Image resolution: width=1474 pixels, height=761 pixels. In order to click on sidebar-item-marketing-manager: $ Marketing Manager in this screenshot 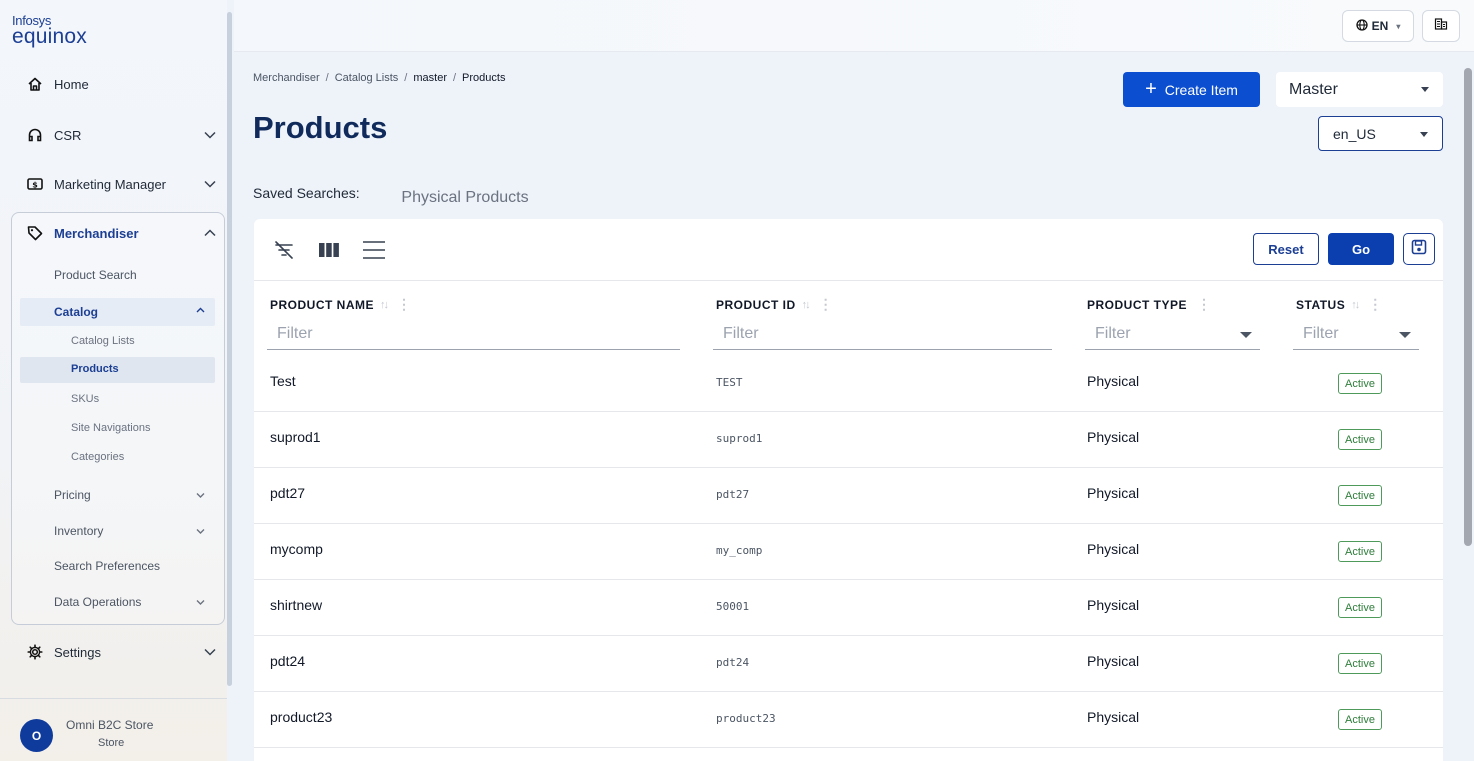, I will do `click(117, 184)`.